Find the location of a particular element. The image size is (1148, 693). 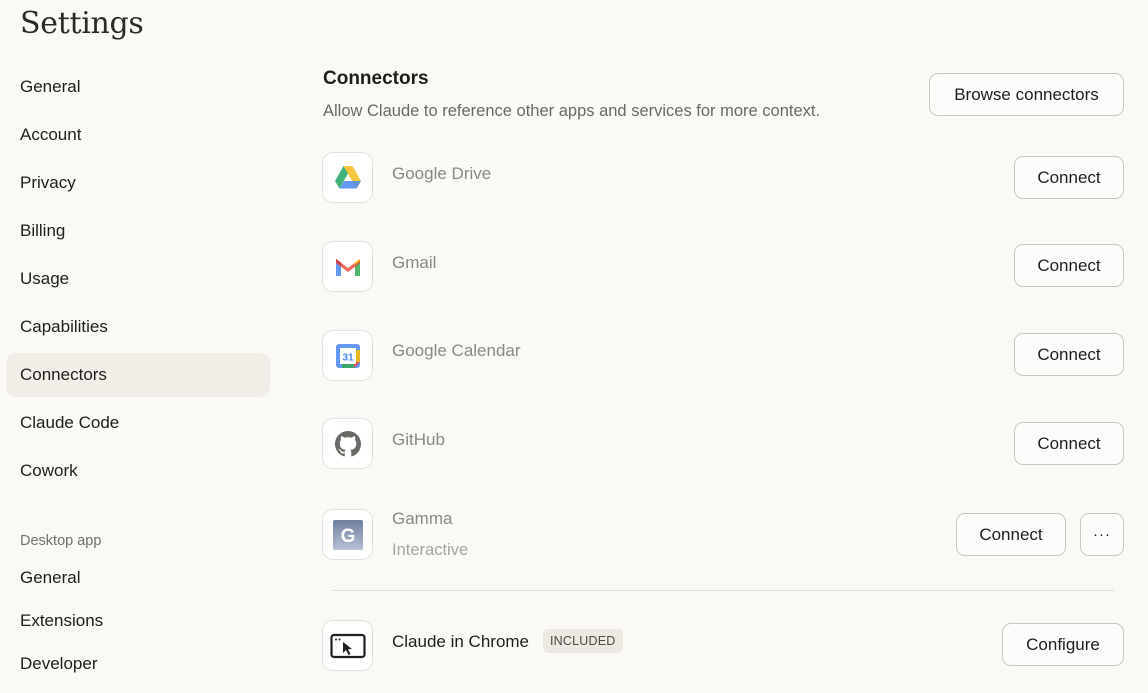

gamma-logo-letter: G is located at coordinates (347, 536).